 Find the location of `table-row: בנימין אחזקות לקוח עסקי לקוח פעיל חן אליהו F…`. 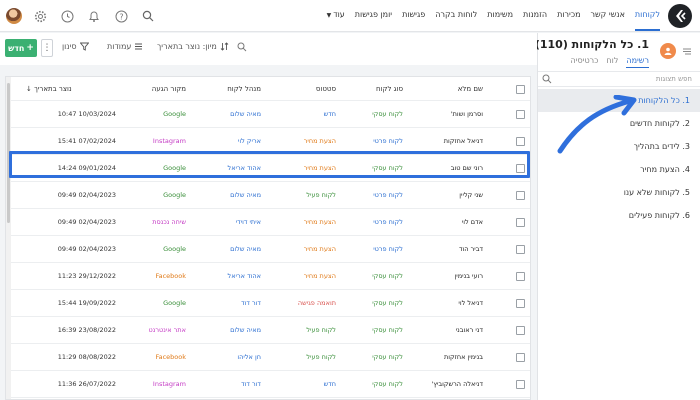

table-row: בנימין אחזקות לקוח עסקי לקוח פעיל חן אליהו F… is located at coordinates (270, 357).